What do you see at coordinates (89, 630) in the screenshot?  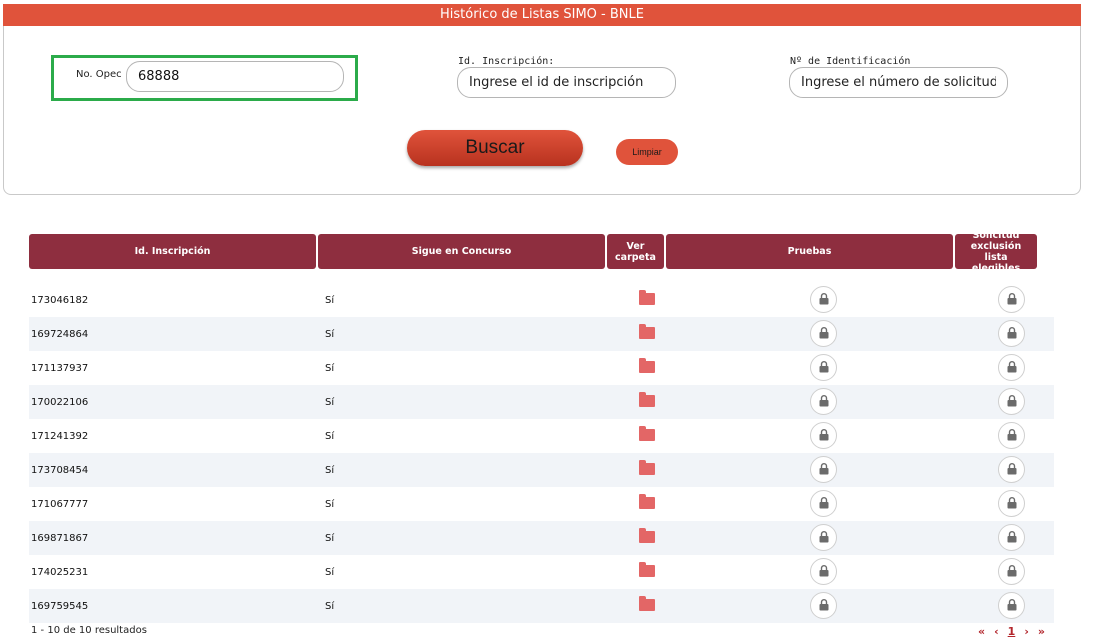 I see `results-count: 1 - 10 de 10 resultados` at bounding box center [89, 630].